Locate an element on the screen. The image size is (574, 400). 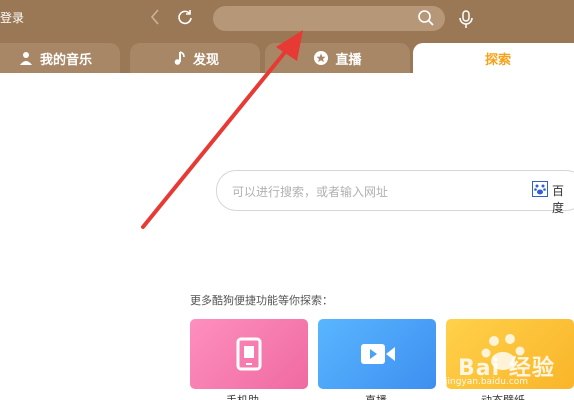
refresh-icon is located at coordinates (185, 17).